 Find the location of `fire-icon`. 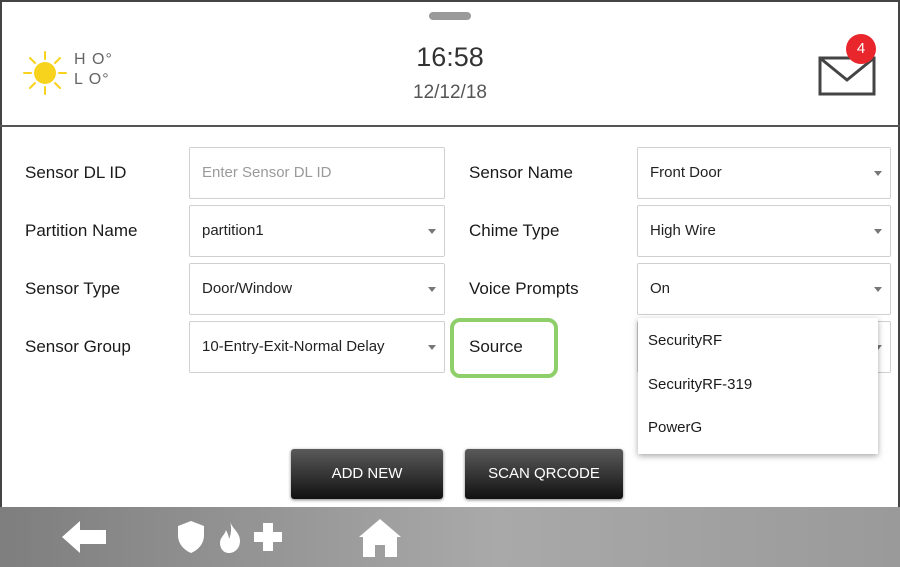

fire-icon is located at coordinates (230, 537).